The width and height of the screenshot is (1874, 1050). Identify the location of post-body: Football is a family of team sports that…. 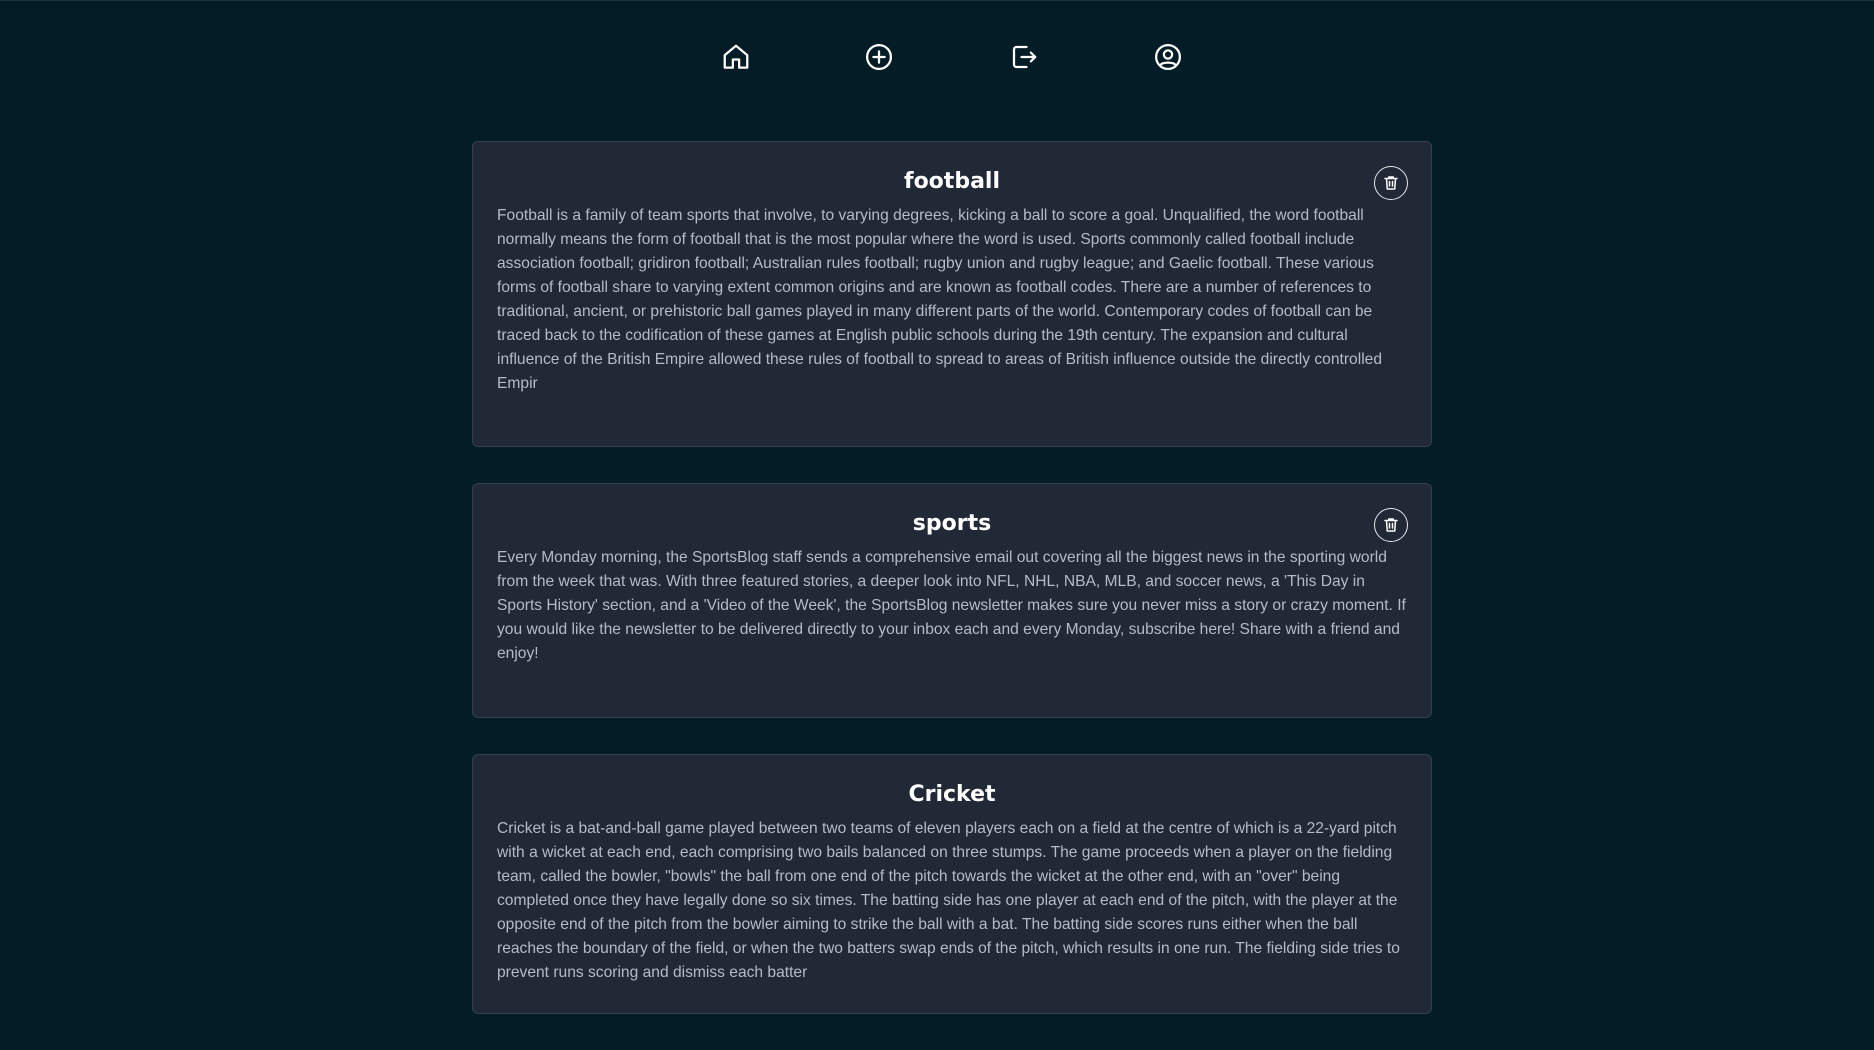
(939, 299).